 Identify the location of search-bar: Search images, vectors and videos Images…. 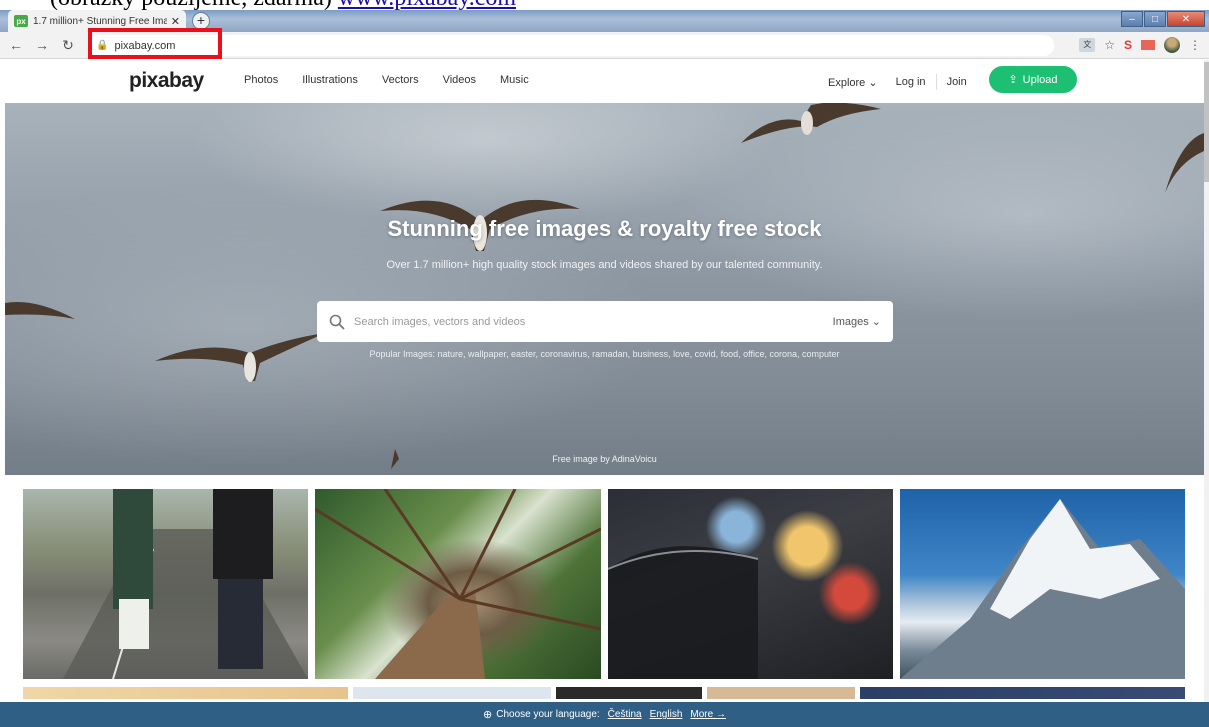
(605, 321).